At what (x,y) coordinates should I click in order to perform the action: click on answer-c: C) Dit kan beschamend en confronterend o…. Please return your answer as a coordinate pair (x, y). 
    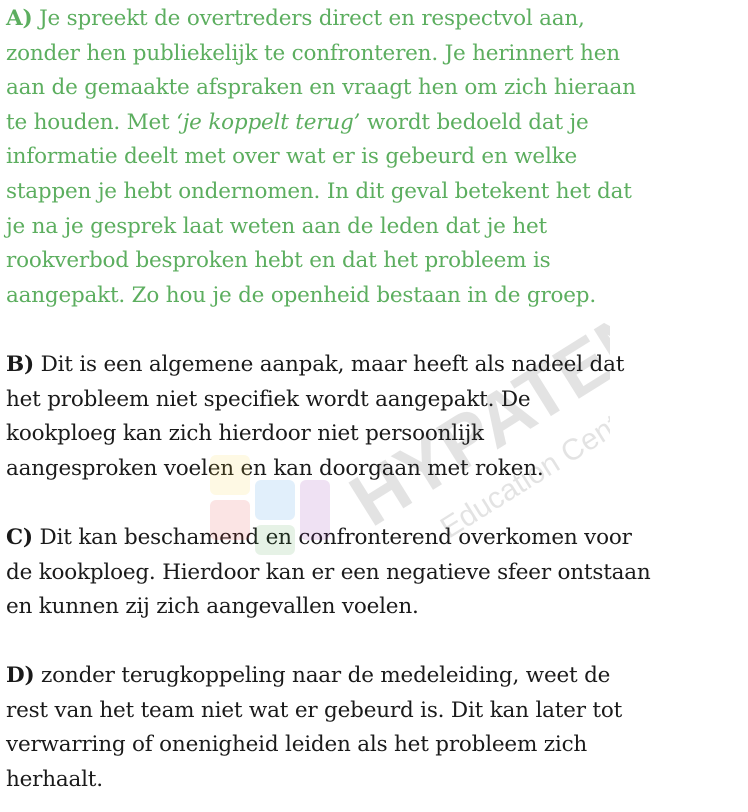
    Looking at the image, I should click on (377, 573).